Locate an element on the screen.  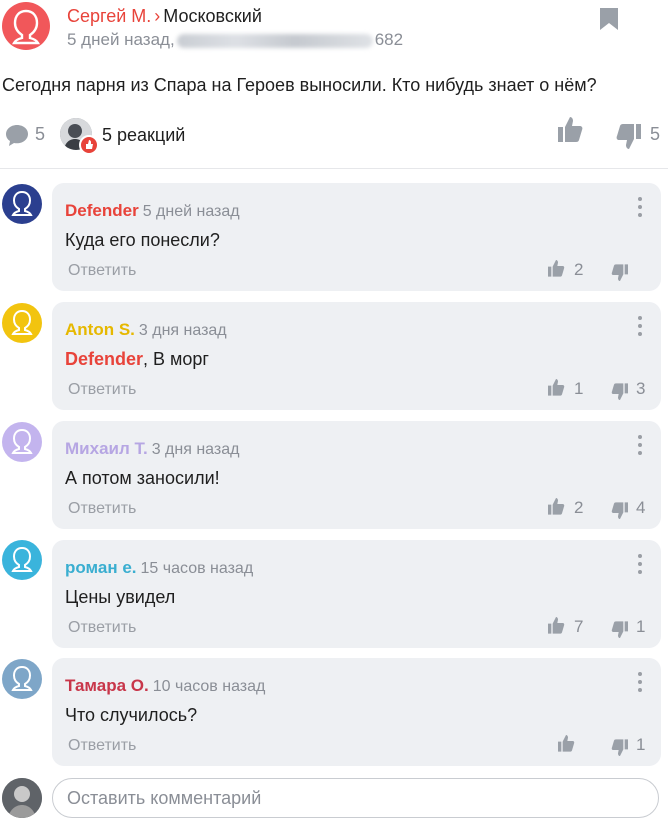
comment-header: Defender 5 дней назад is located at coordinates (152, 211).